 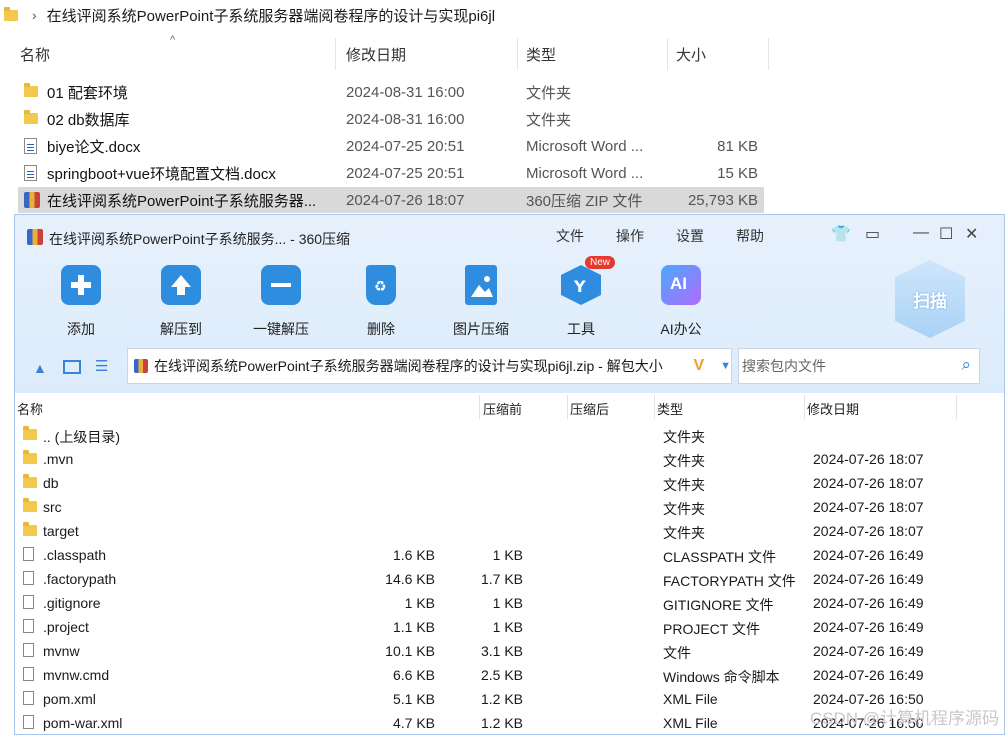 I want to click on archive-row: .mvn 文件夹 2024-07-26 18:07, so click(x=506, y=459).